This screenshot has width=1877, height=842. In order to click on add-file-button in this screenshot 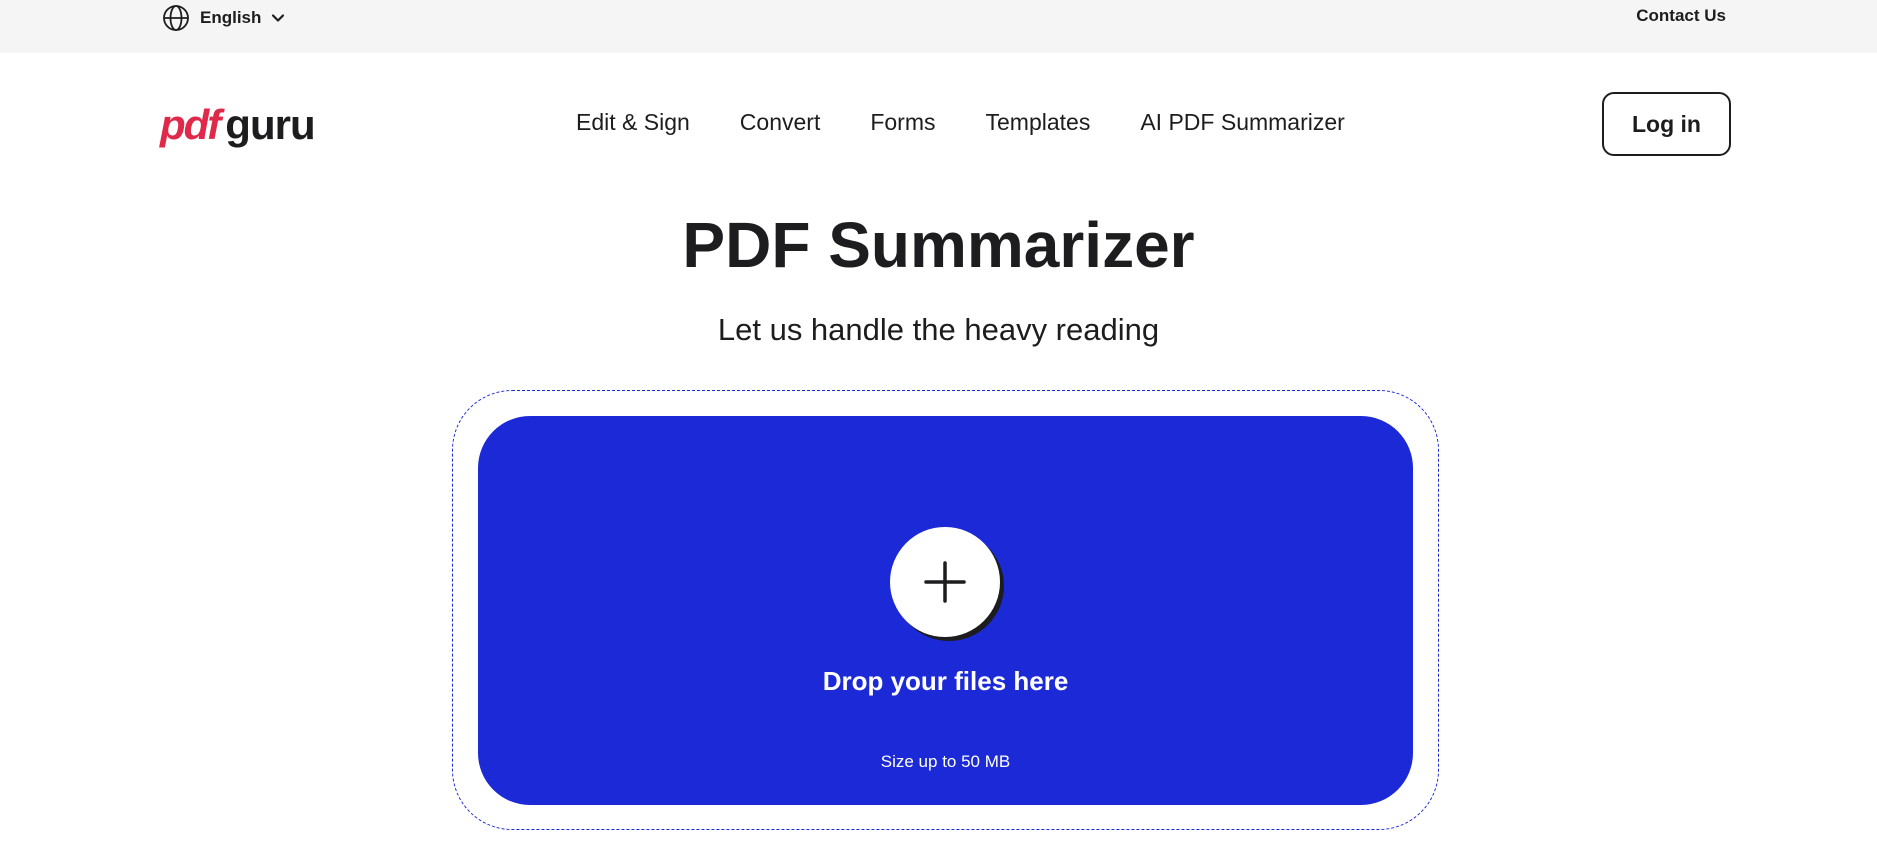, I will do `click(945, 582)`.